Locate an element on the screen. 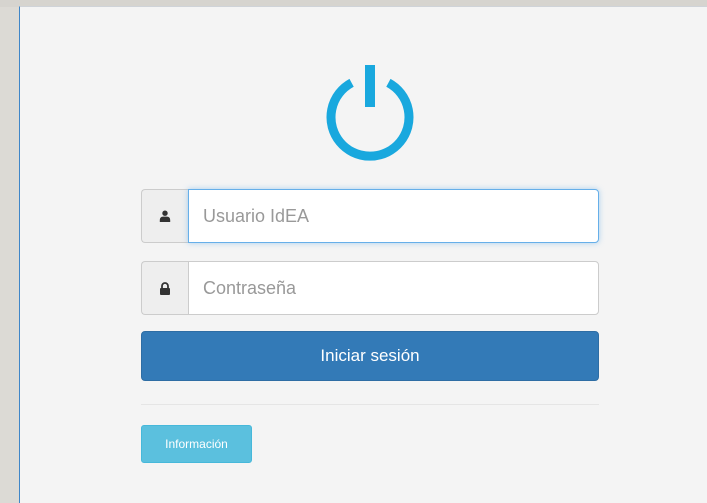 The height and width of the screenshot is (503, 707). power-icon is located at coordinates (370, 109).